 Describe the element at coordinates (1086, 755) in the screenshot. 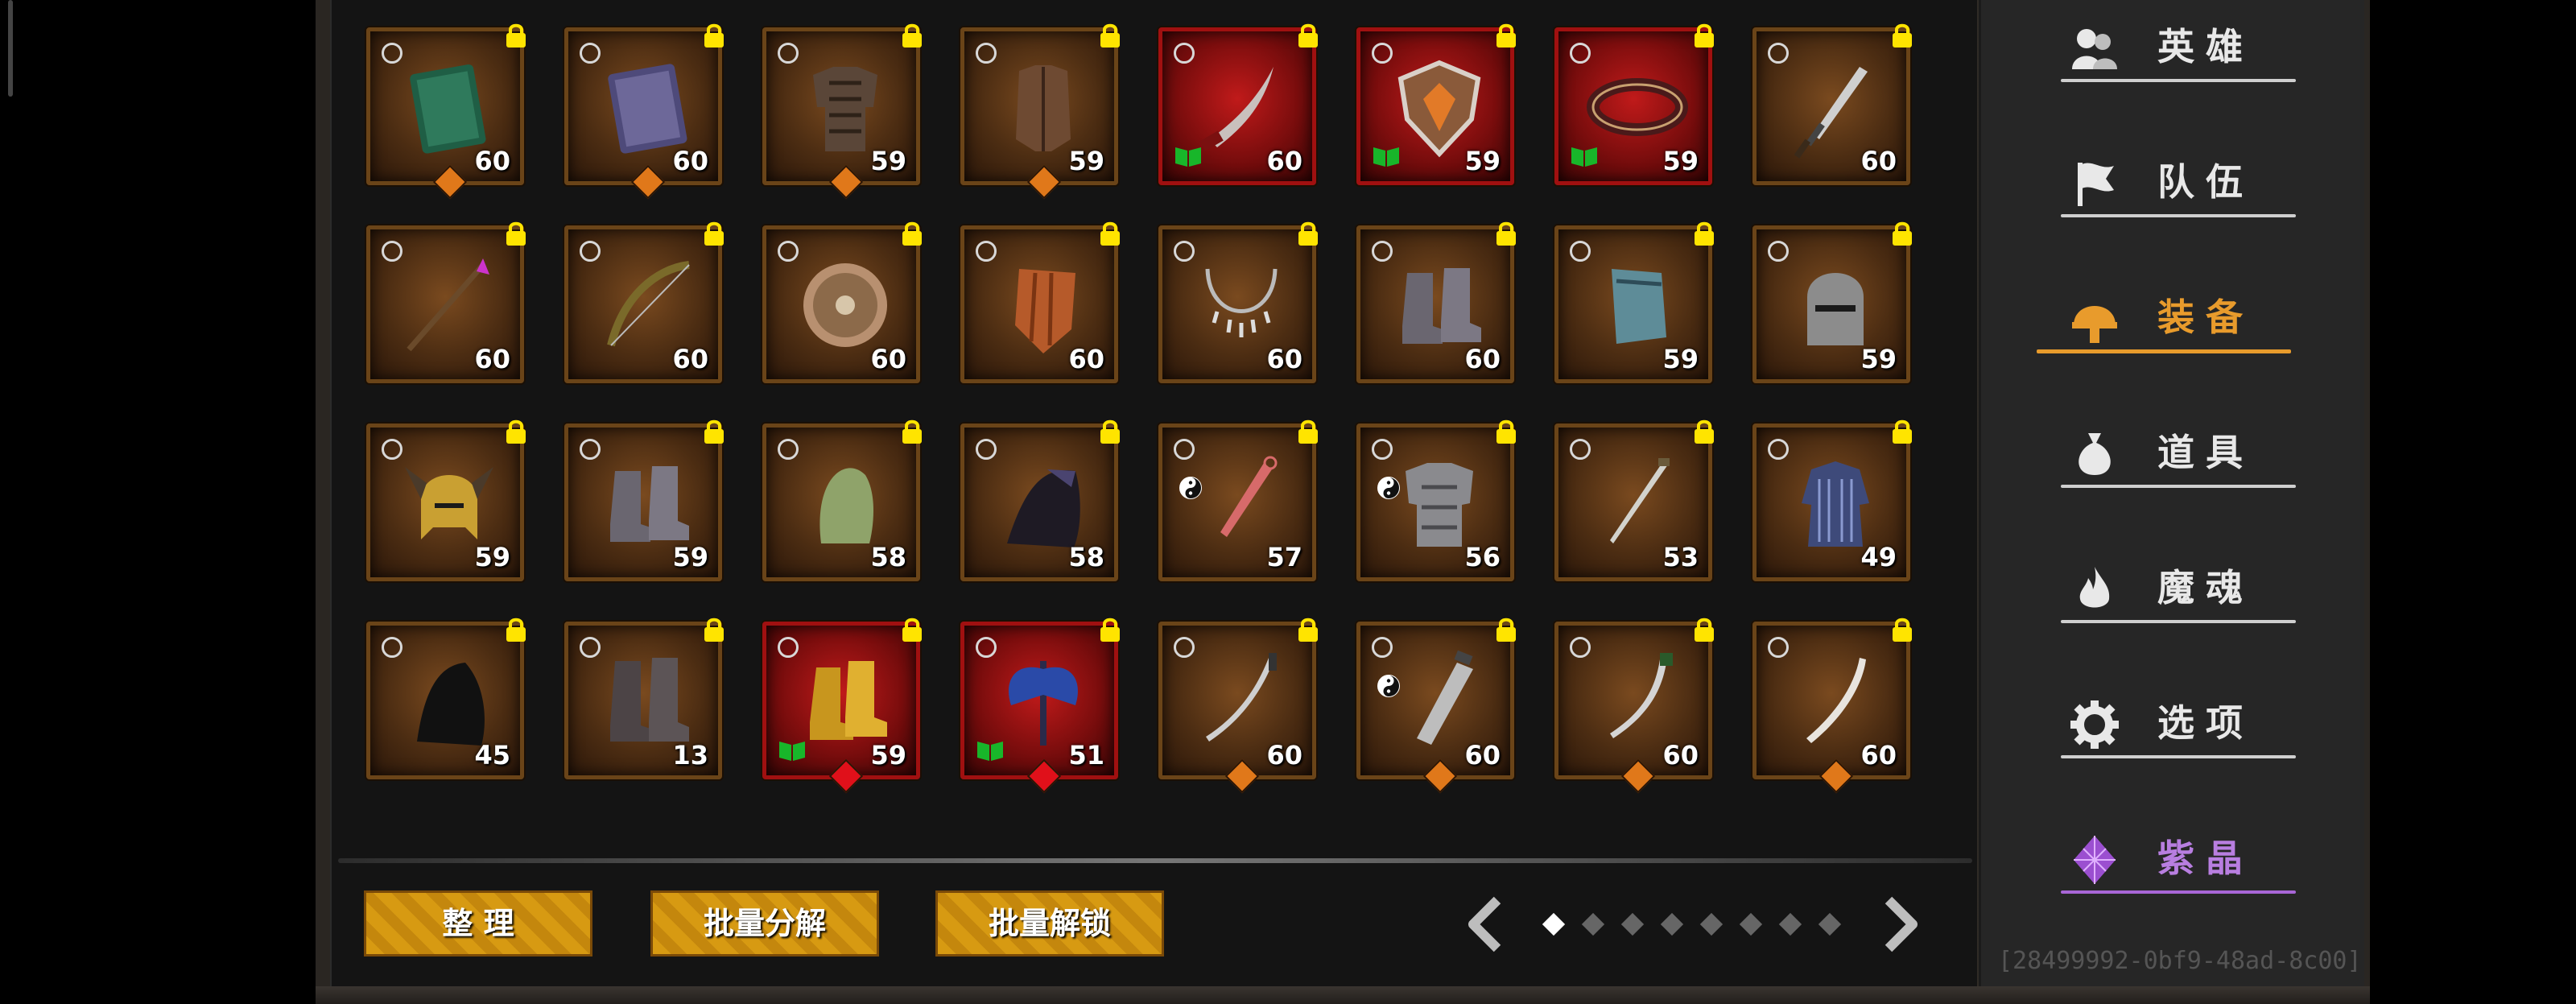

I see `item-level: 51` at that location.